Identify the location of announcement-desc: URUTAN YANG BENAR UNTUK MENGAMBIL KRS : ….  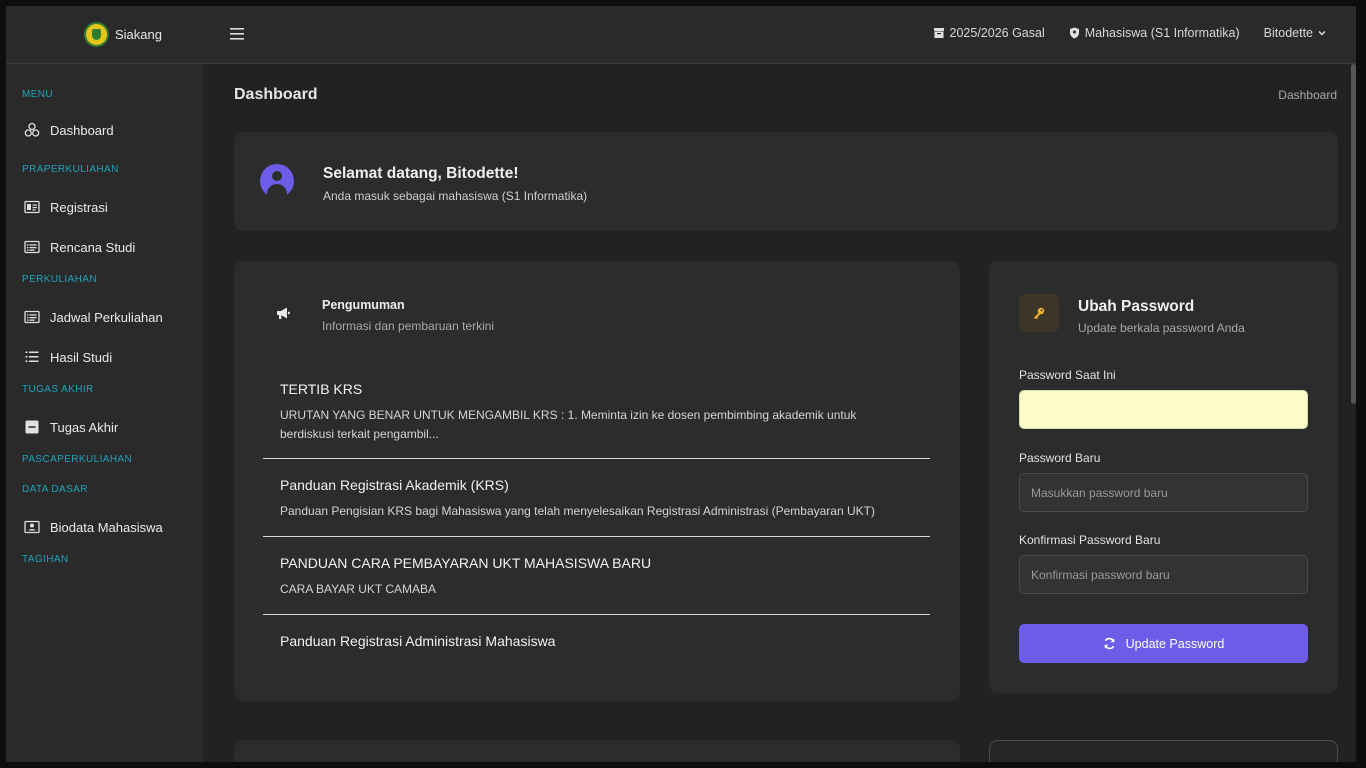
(568, 424).